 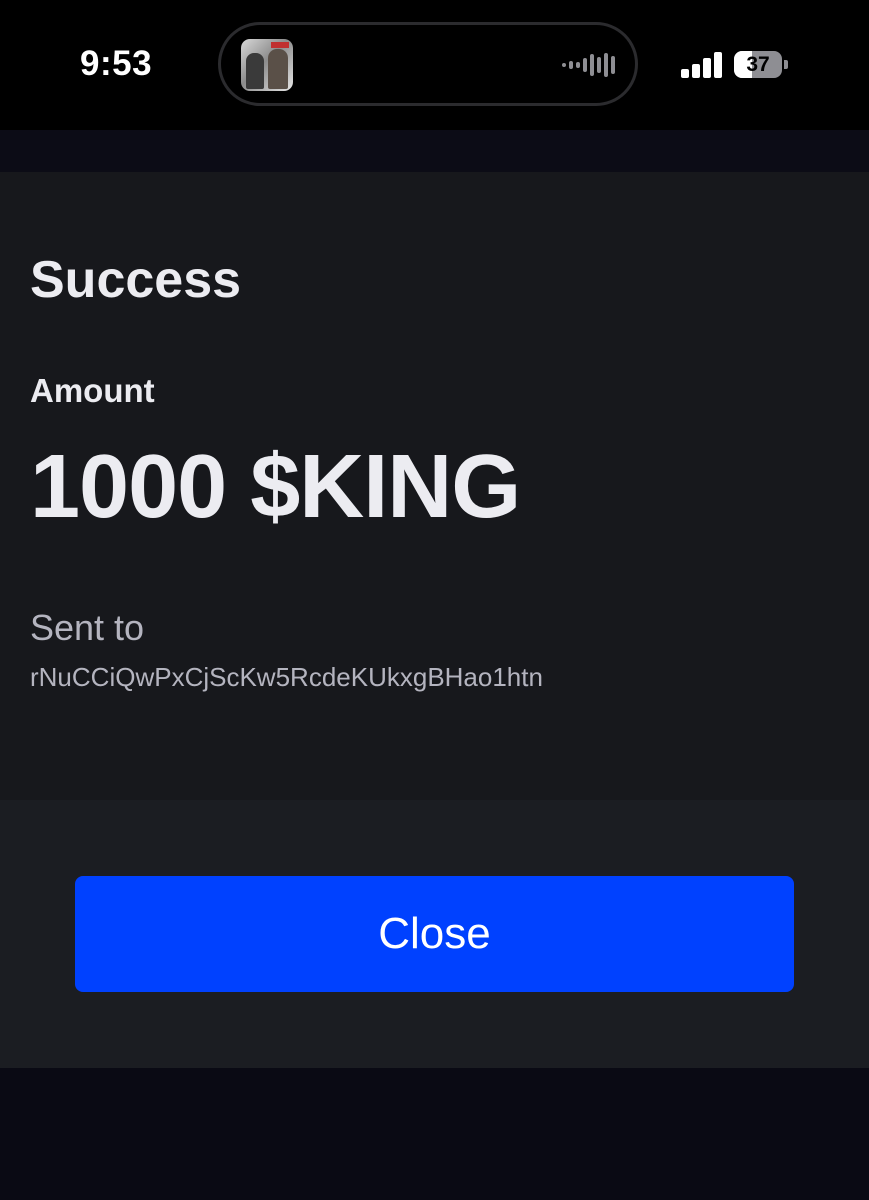 I want to click on battery-level: 37, so click(x=758, y=64).